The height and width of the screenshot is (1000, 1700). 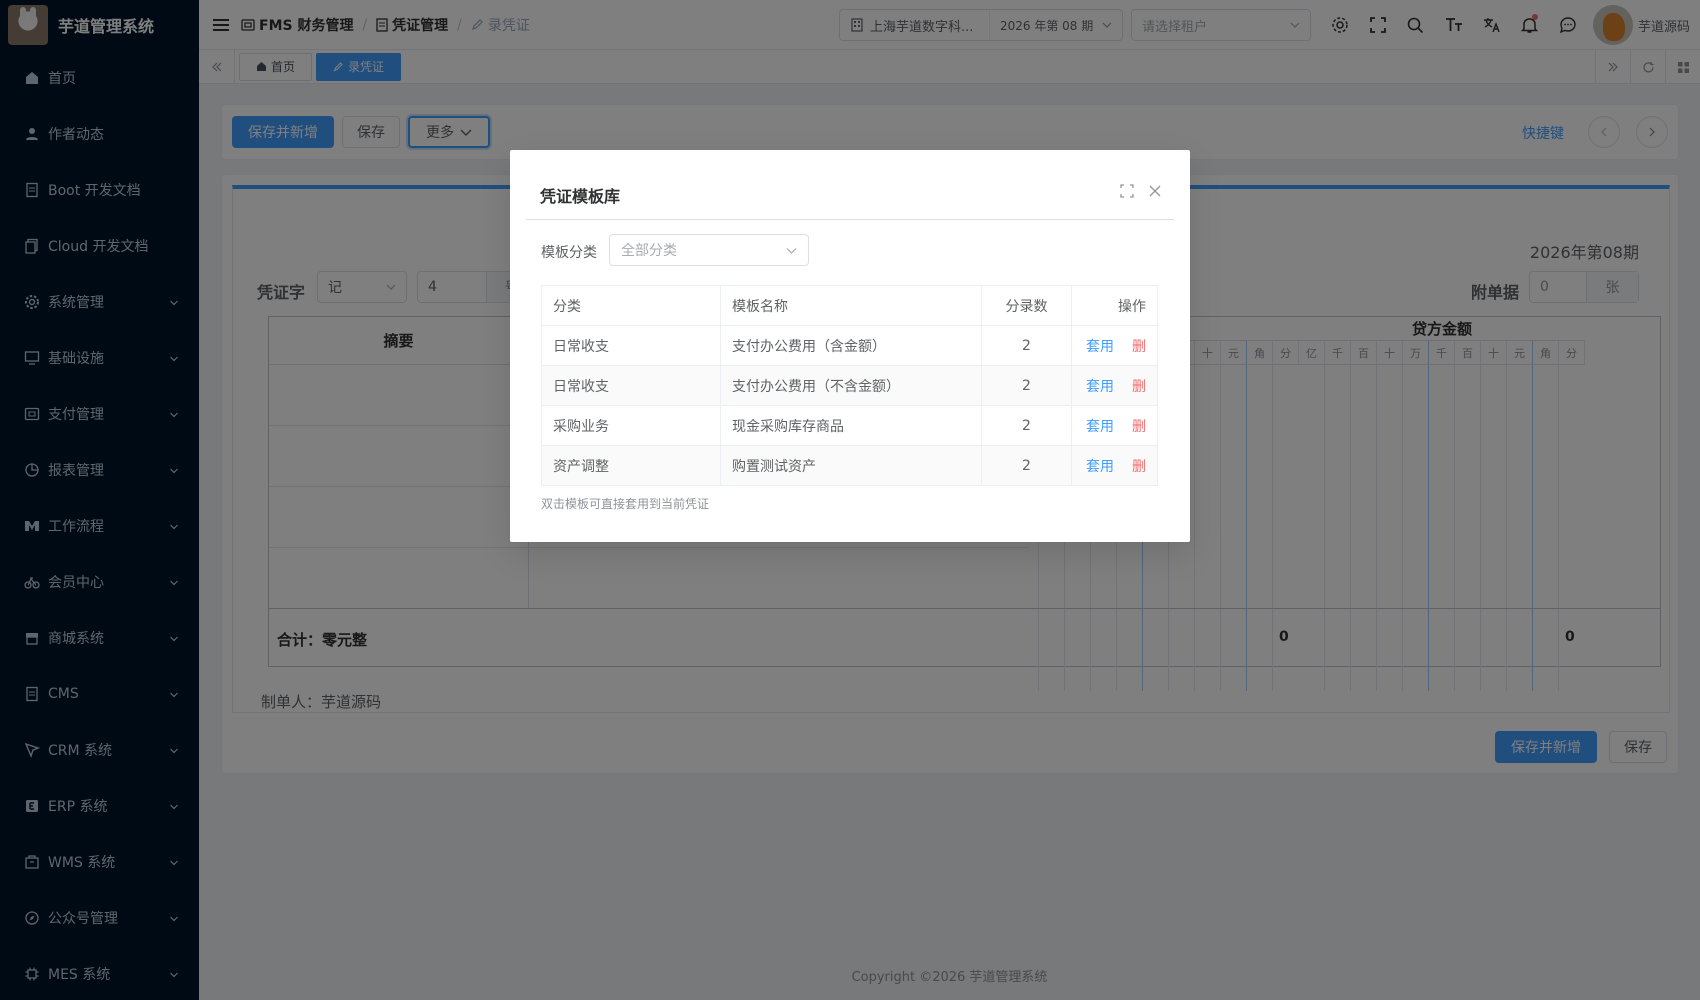 What do you see at coordinates (1127, 191) in the screenshot?
I see `fullscreen-icon` at bounding box center [1127, 191].